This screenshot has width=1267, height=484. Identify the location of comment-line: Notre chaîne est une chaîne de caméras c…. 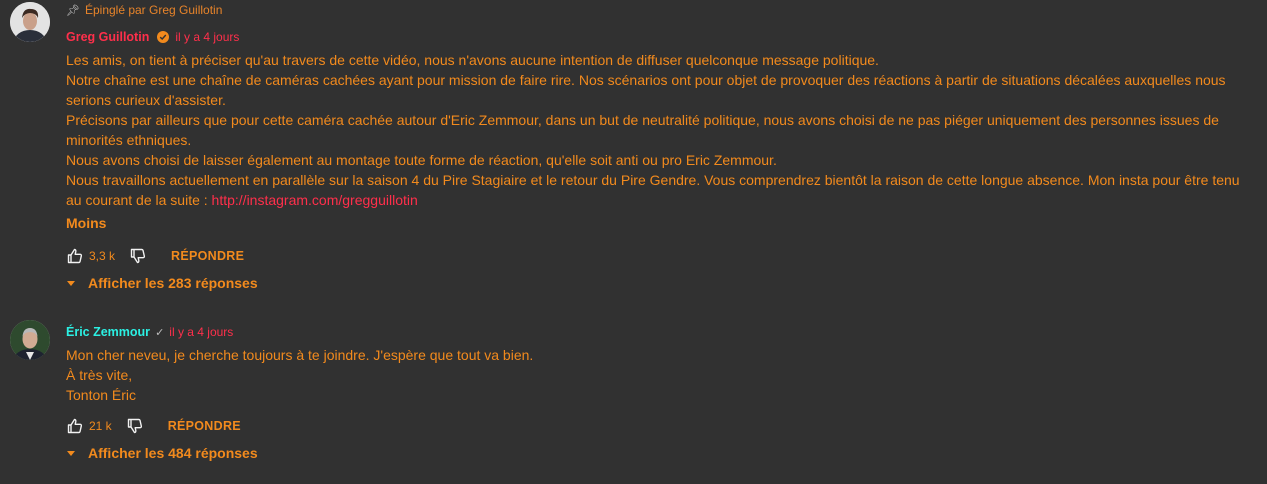
(646, 90).